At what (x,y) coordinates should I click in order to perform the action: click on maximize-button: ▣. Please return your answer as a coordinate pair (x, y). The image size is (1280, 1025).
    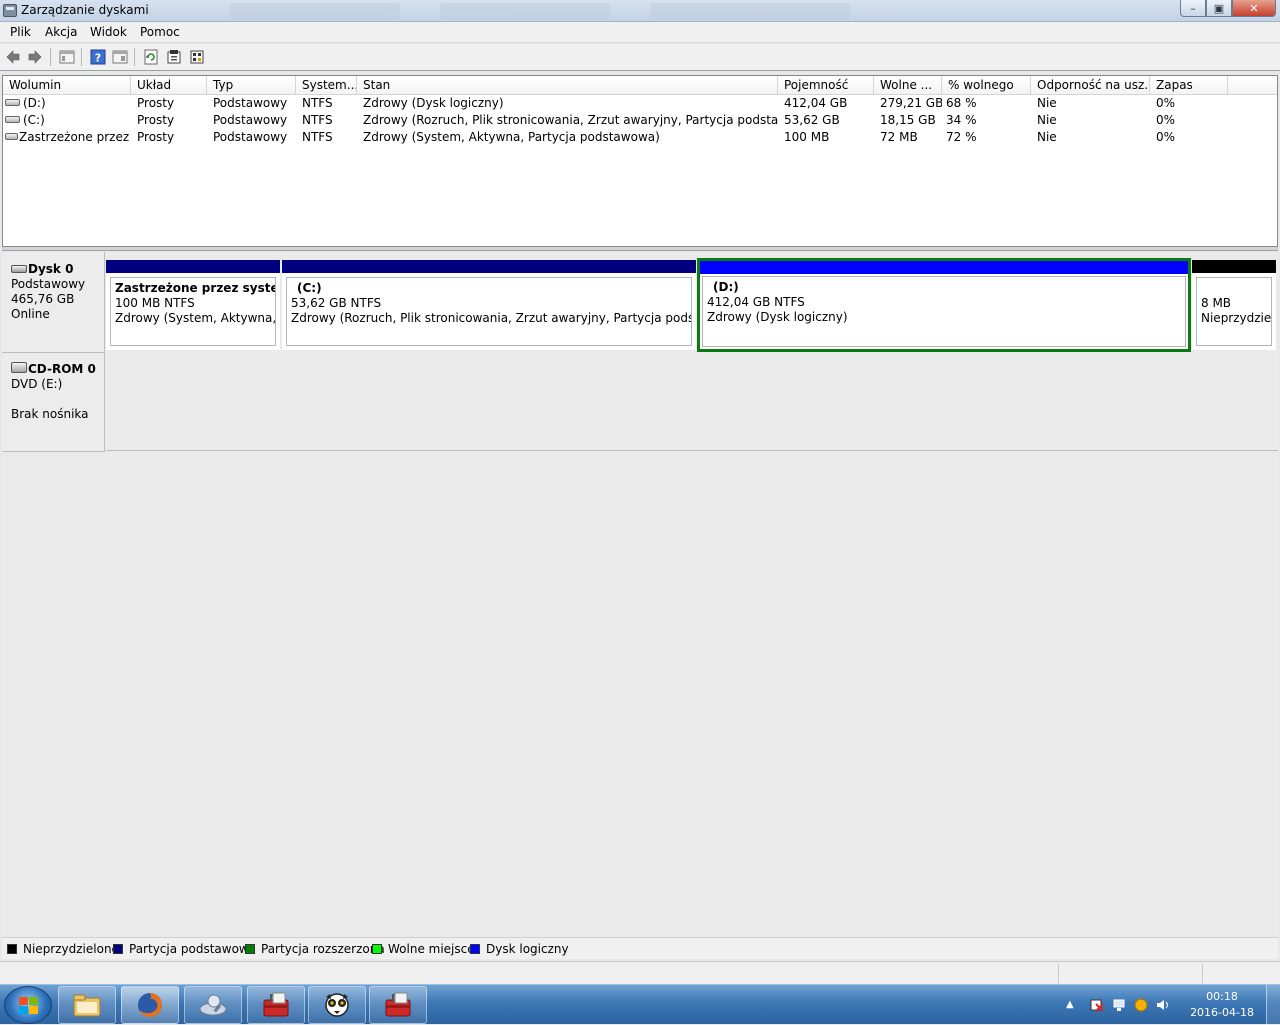
    Looking at the image, I should click on (1219, 8).